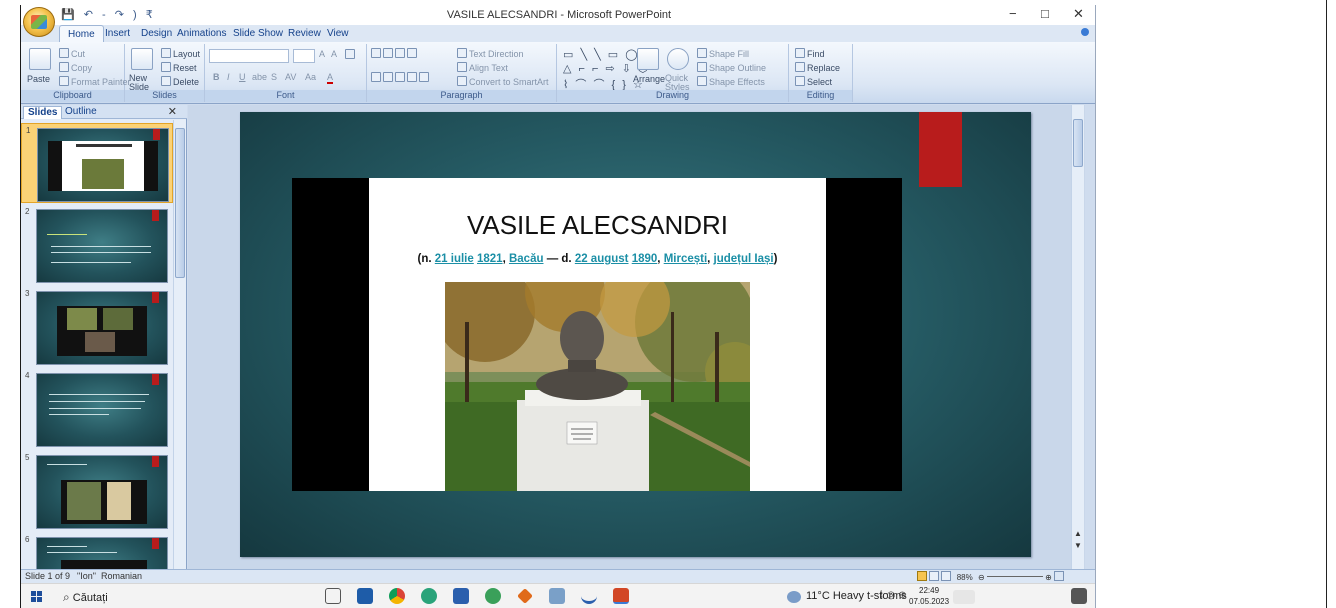 This screenshot has height=608, width=1336. Describe the element at coordinates (259, 77) in the screenshot. I see `strikethrough-button: abe` at that location.